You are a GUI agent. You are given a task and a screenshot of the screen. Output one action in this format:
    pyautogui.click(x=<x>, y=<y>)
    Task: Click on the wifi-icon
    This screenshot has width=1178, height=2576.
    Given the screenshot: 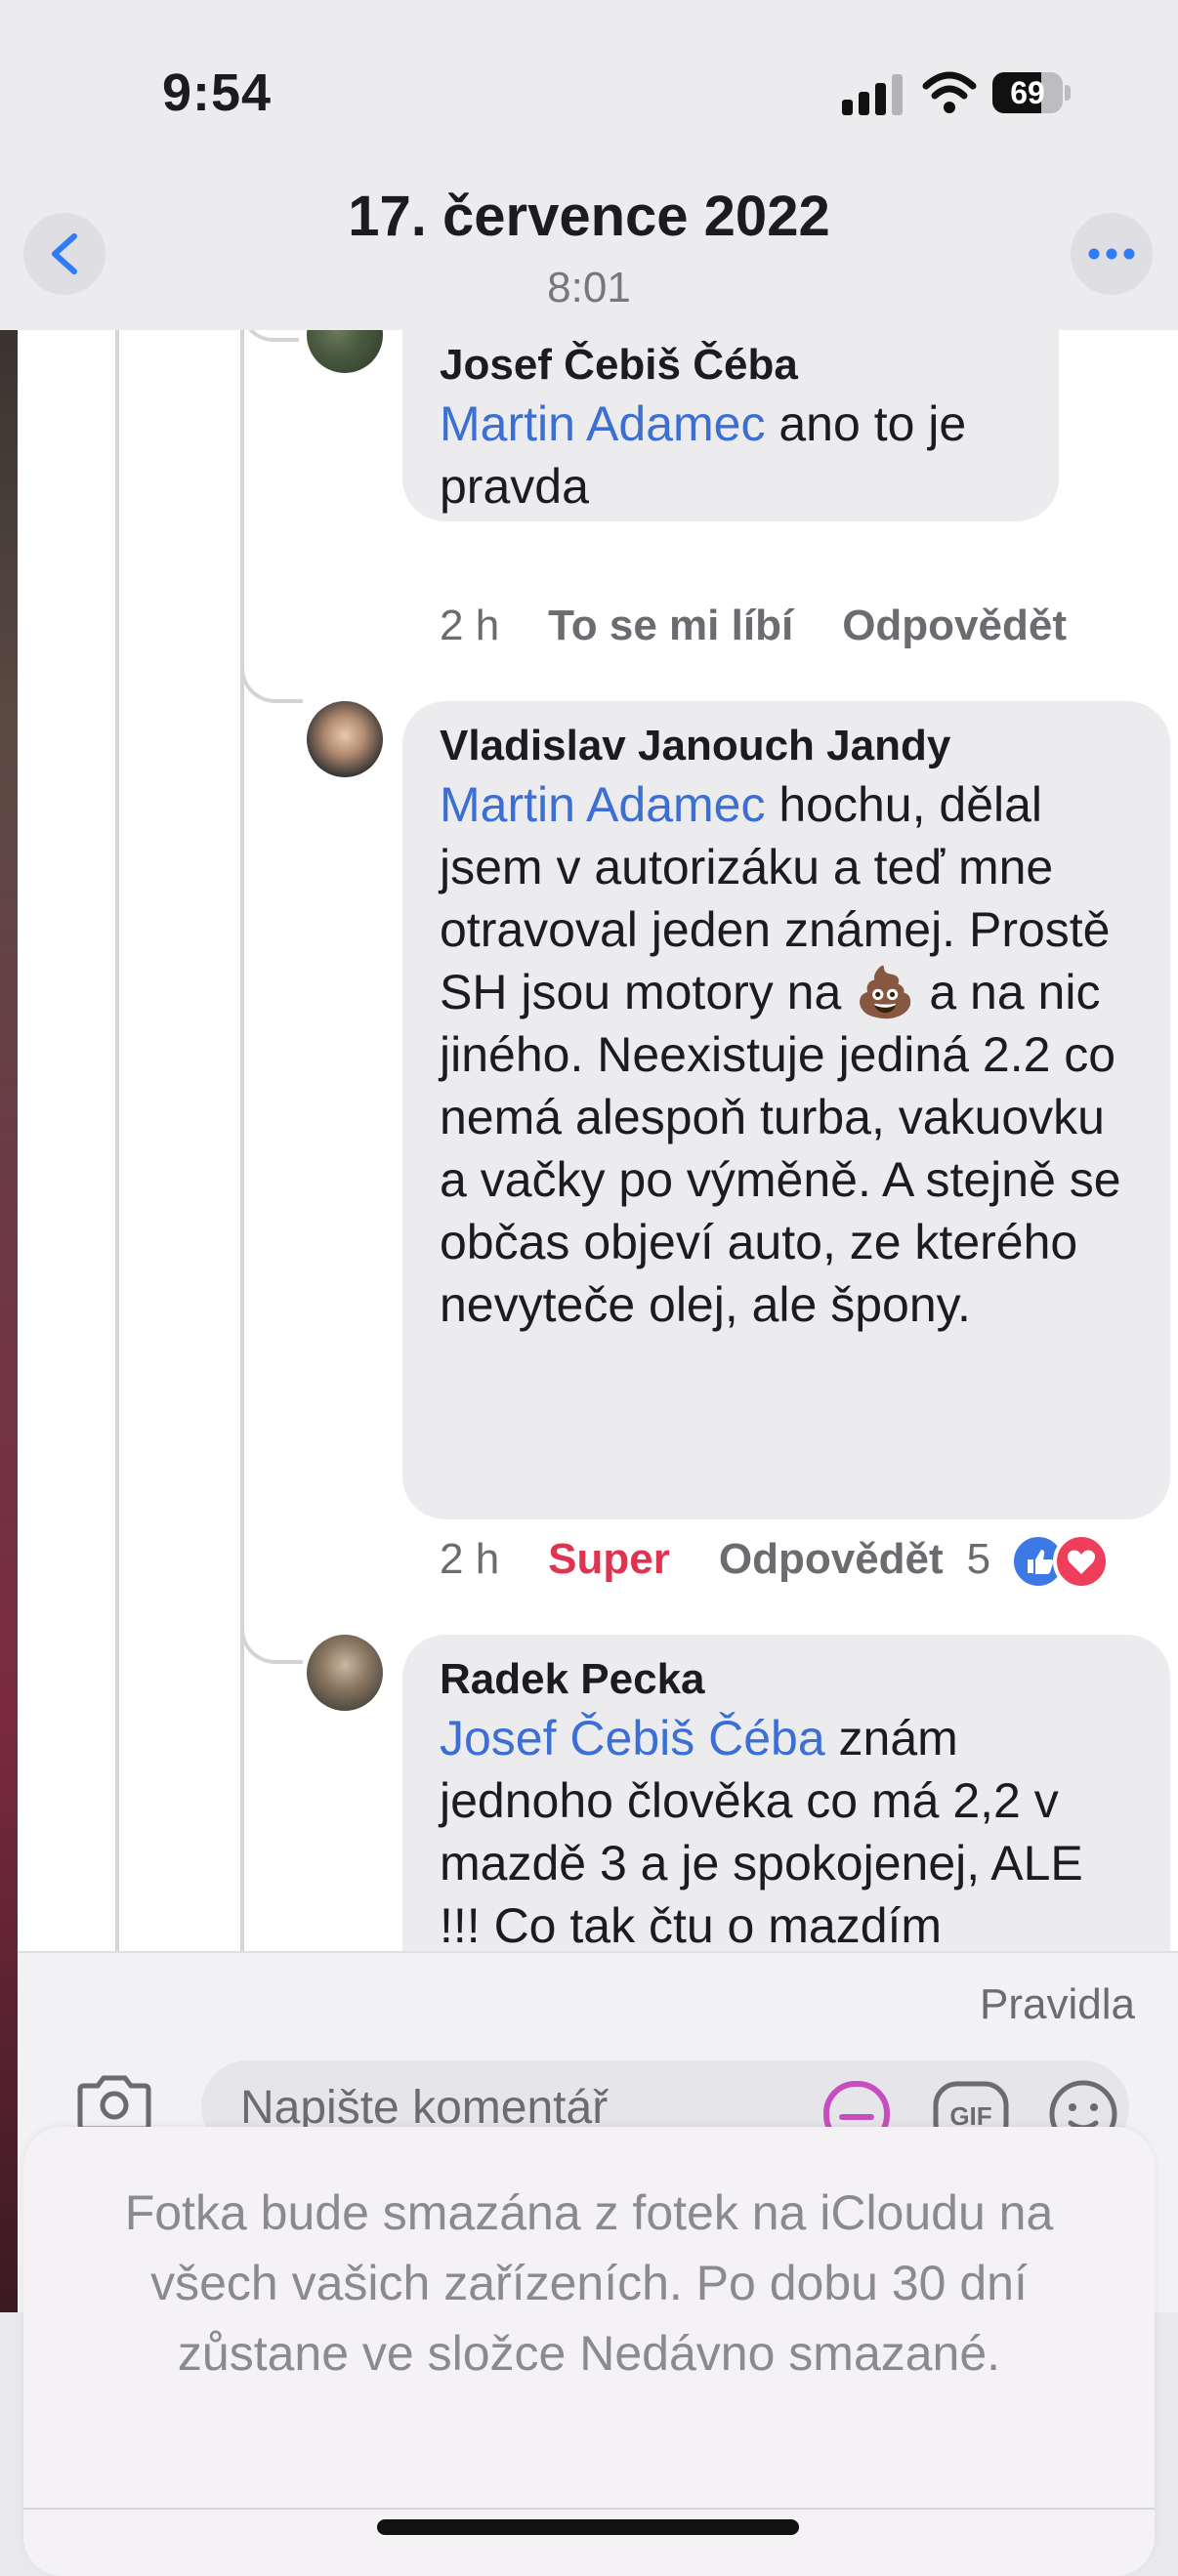 What is the action you would take?
    pyautogui.click(x=949, y=92)
    